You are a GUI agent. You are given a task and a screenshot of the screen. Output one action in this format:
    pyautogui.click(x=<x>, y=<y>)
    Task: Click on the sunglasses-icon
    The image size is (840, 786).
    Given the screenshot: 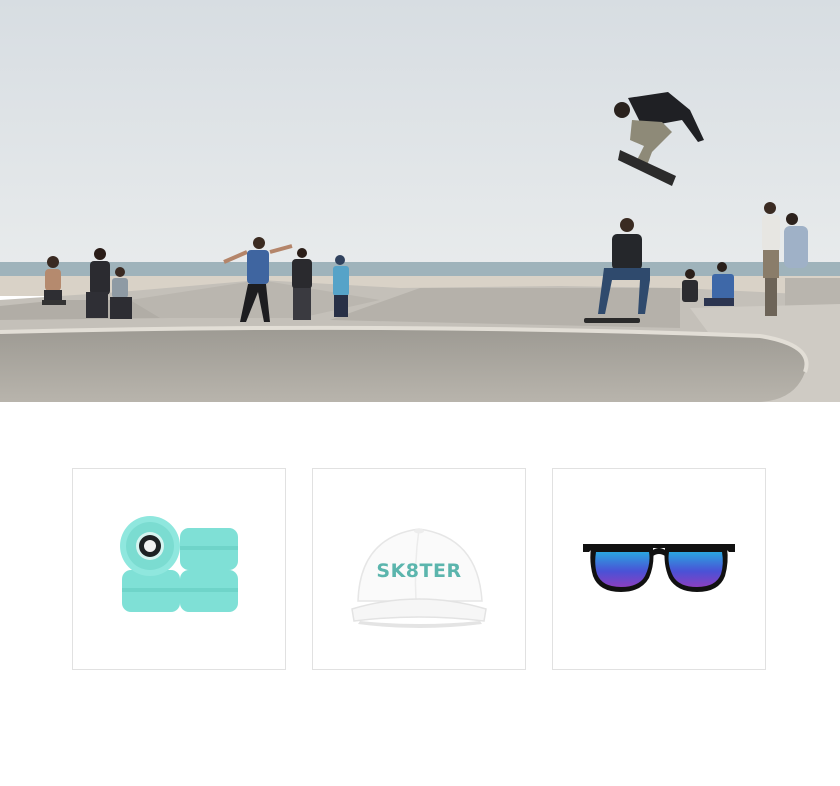 What is the action you would take?
    pyautogui.click(x=659, y=568)
    